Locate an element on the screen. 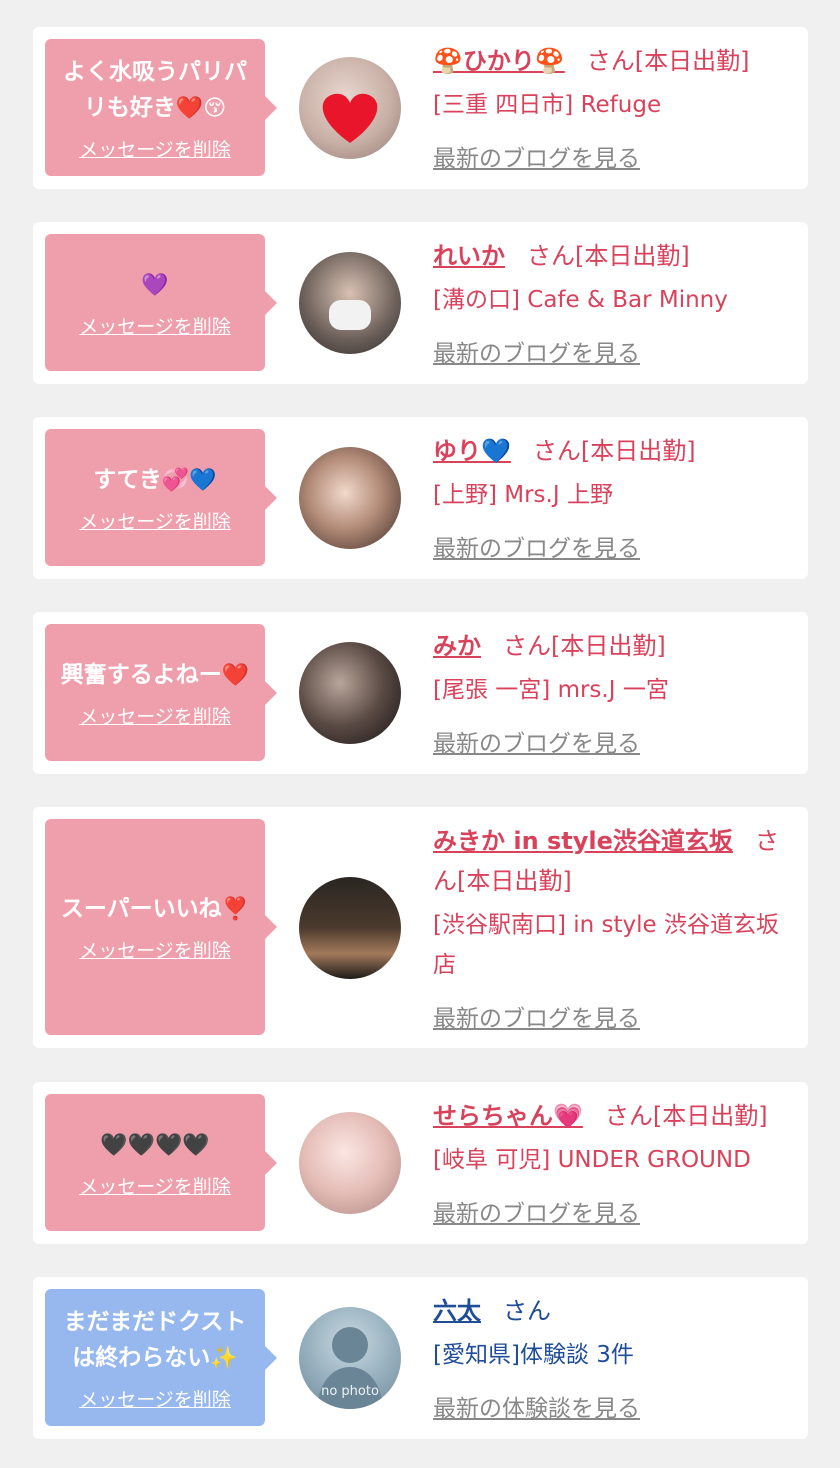 This screenshot has width=840, height=1468. latest-review-link: 最新の体験談を見る is located at coordinates (613, 1409).